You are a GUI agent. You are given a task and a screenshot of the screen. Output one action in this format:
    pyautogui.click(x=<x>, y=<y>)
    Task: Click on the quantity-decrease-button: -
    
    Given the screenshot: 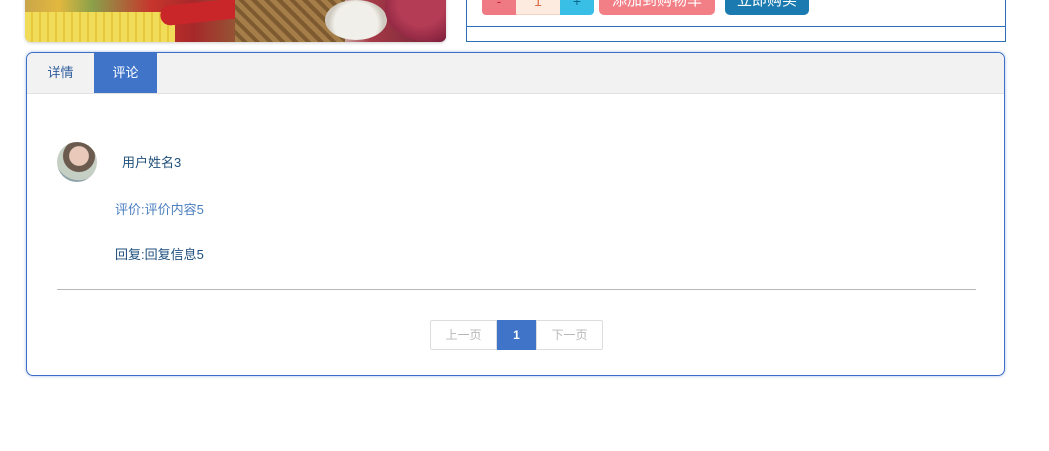 What is the action you would take?
    pyautogui.click(x=499, y=7)
    